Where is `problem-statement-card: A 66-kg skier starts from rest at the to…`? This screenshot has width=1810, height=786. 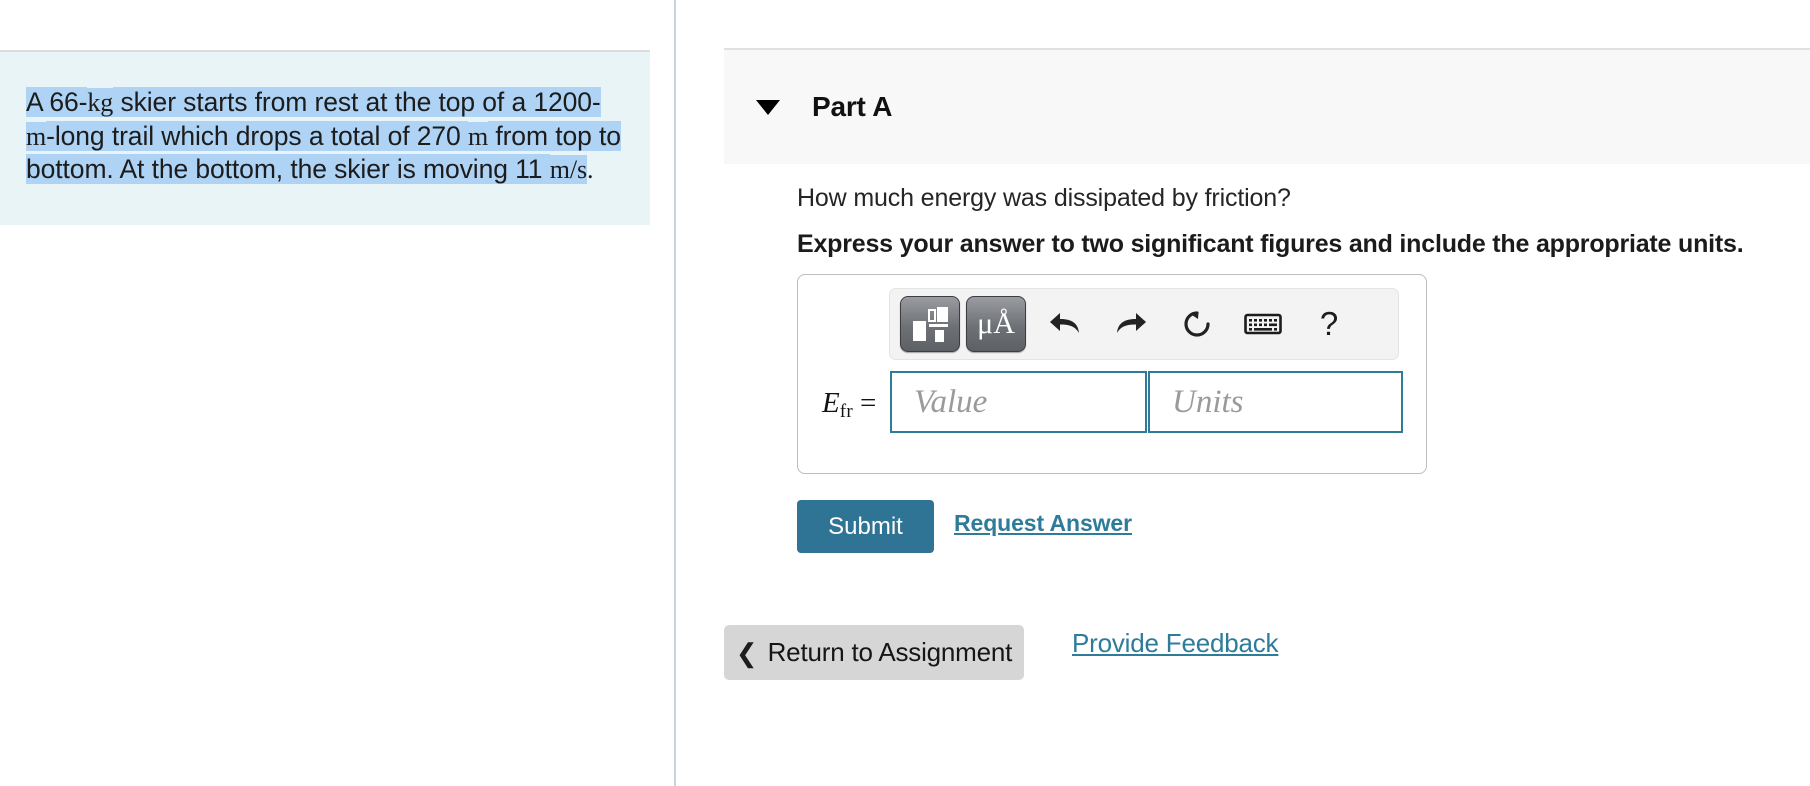 problem-statement-card: A 66-kg skier starts from rest at the to… is located at coordinates (325, 137).